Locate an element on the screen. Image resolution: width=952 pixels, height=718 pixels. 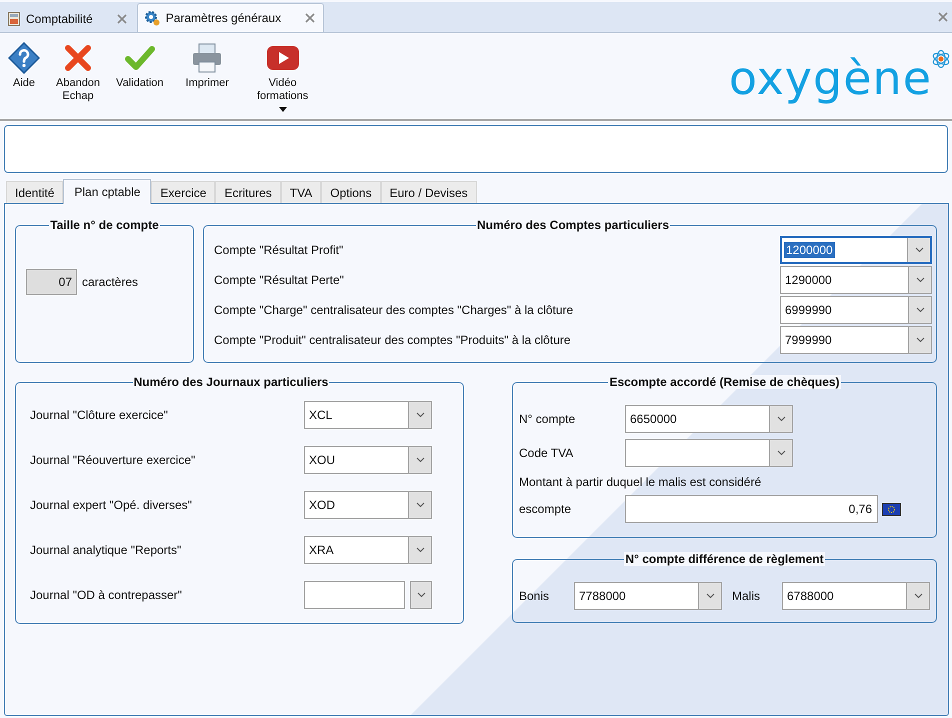
toolbar-button: Imprimer is located at coordinates (207, 67).